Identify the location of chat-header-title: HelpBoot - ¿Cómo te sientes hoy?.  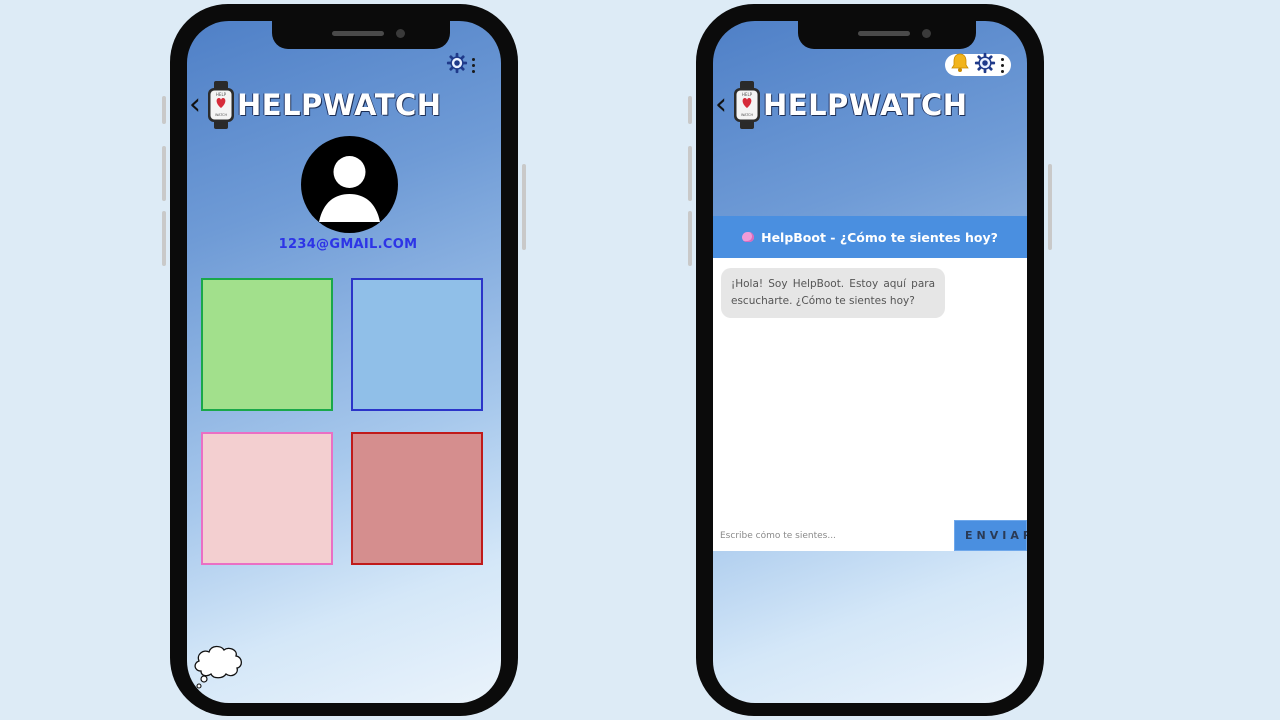
(879, 237).